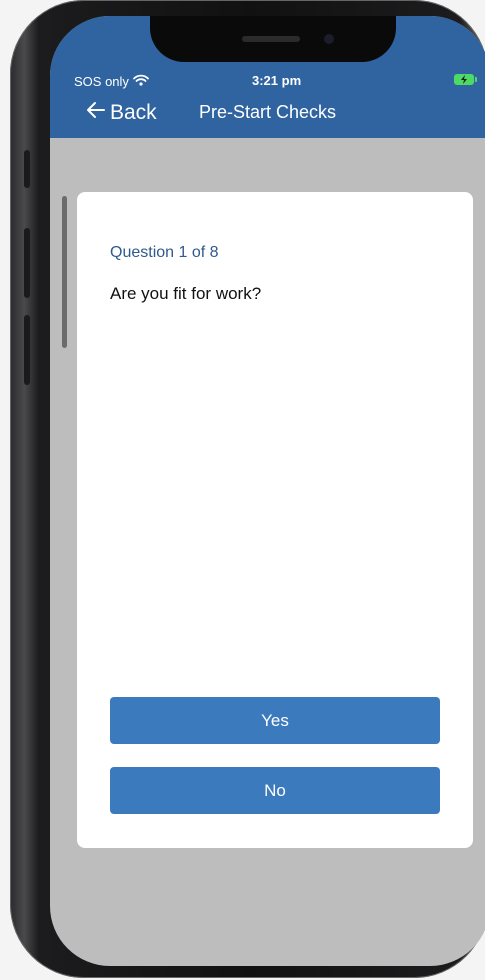  What do you see at coordinates (465, 79) in the screenshot?
I see `battery-charging-icon` at bounding box center [465, 79].